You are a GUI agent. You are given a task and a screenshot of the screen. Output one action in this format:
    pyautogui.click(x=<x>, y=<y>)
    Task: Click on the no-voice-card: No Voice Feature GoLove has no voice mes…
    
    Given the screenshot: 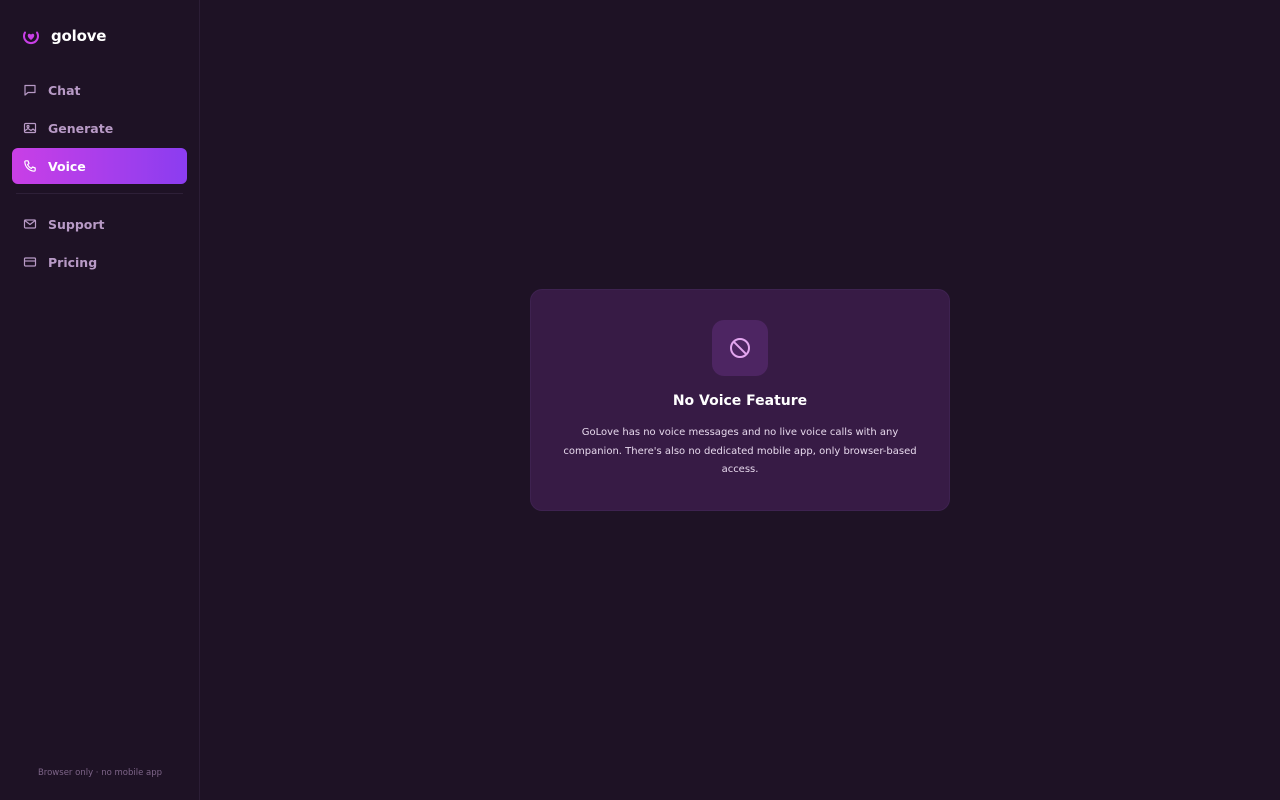 What is the action you would take?
    pyautogui.click(x=740, y=400)
    